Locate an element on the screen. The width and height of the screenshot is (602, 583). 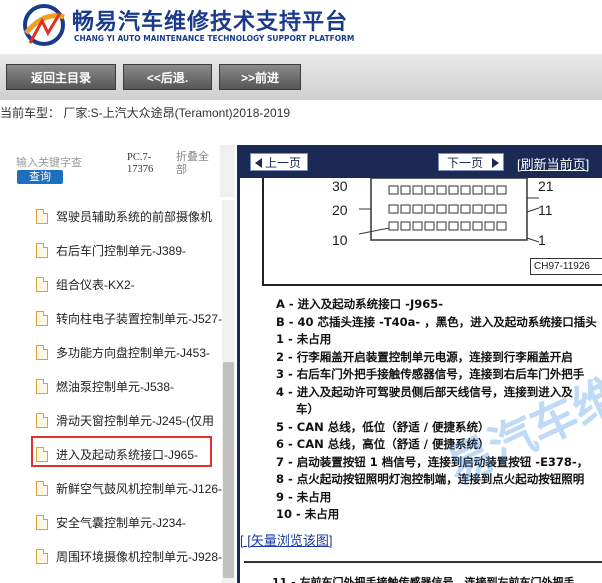
arrow-left-icon is located at coordinates (258, 163).